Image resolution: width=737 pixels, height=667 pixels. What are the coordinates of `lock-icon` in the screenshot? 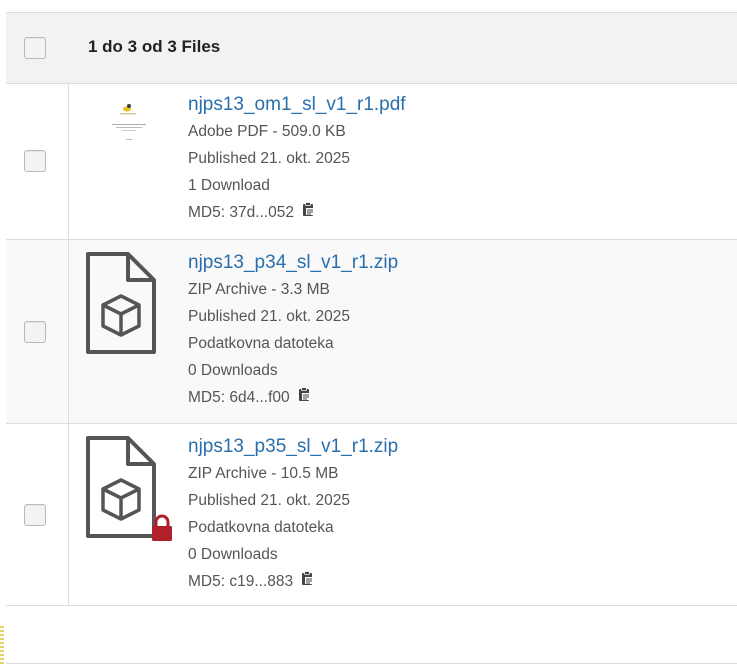 It's located at (162, 527).